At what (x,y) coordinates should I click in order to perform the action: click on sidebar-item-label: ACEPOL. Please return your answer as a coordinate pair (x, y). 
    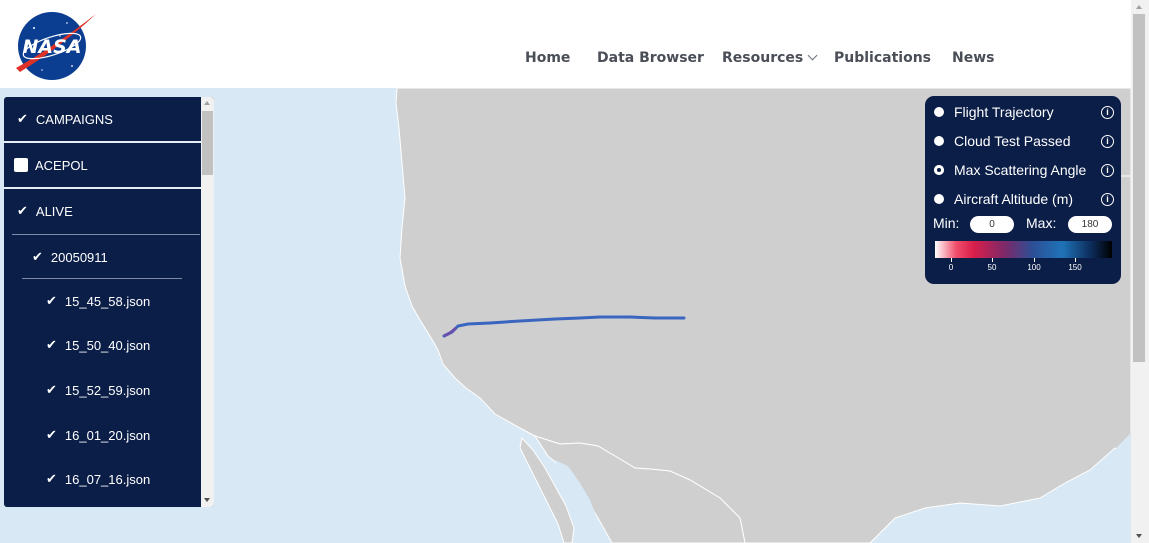
    Looking at the image, I should click on (61, 165).